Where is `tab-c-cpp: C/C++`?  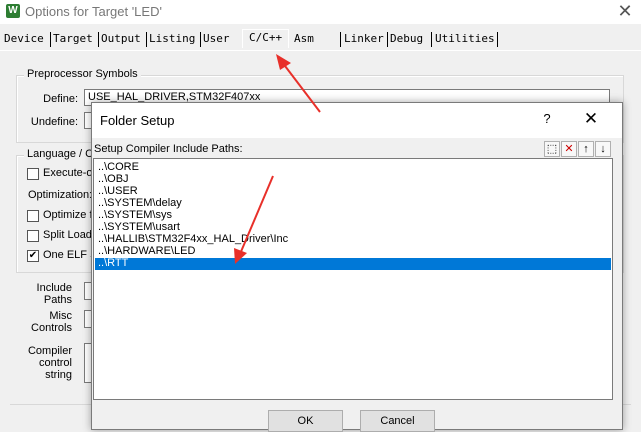
tab-c-cpp: C/C++ is located at coordinates (266, 38).